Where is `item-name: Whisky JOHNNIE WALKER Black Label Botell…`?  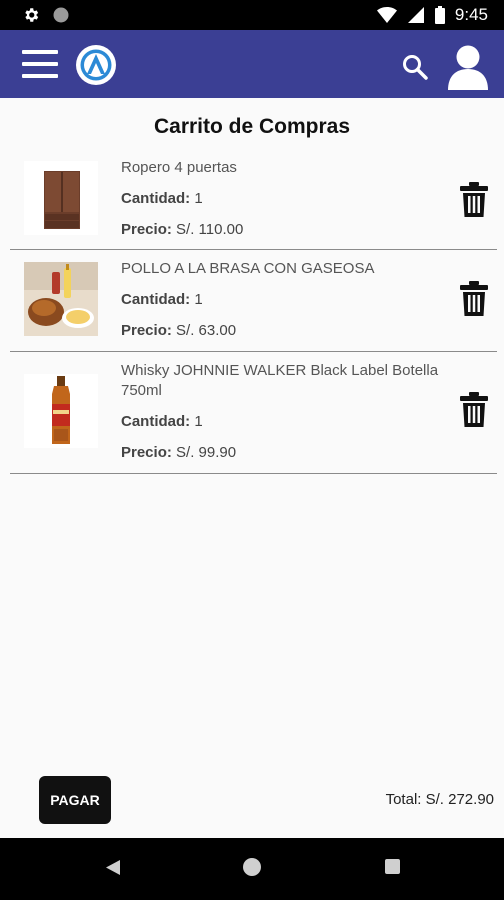
item-name: Whisky JOHNNIE WALKER Black Label Botell… is located at coordinates (280, 380).